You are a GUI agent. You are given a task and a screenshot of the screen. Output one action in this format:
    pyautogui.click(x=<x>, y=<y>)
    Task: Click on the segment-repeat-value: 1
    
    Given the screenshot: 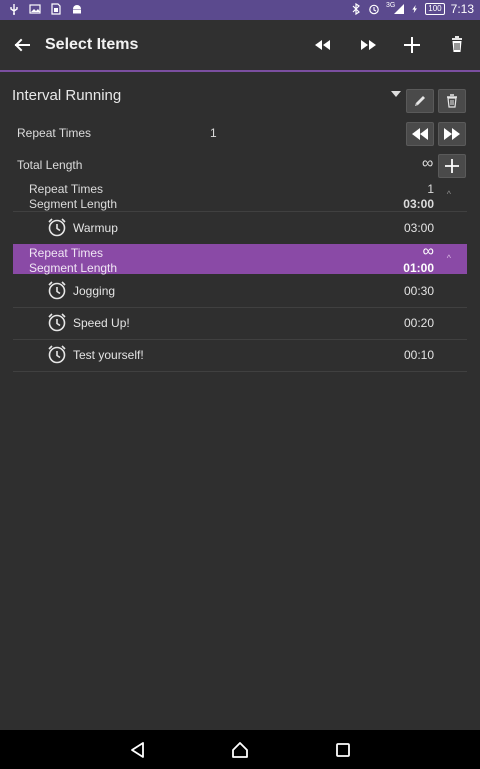 What is the action you would take?
    pyautogui.click(x=430, y=189)
    